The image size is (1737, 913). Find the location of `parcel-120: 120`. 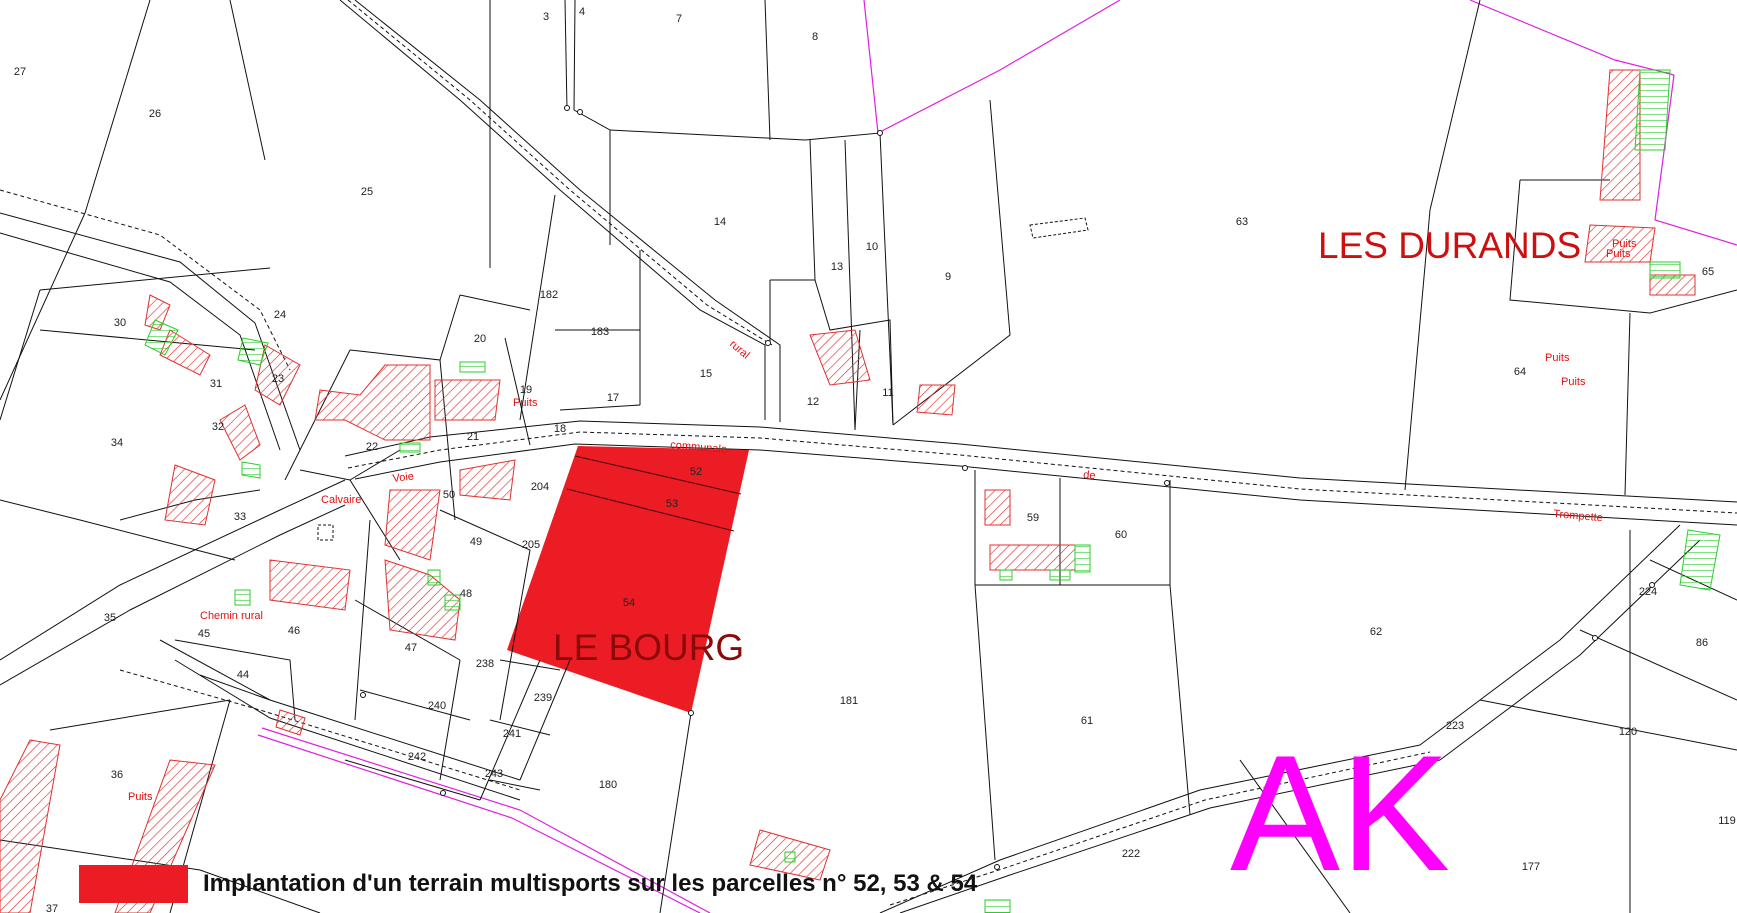

parcel-120: 120 is located at coordinates (1628, 732).